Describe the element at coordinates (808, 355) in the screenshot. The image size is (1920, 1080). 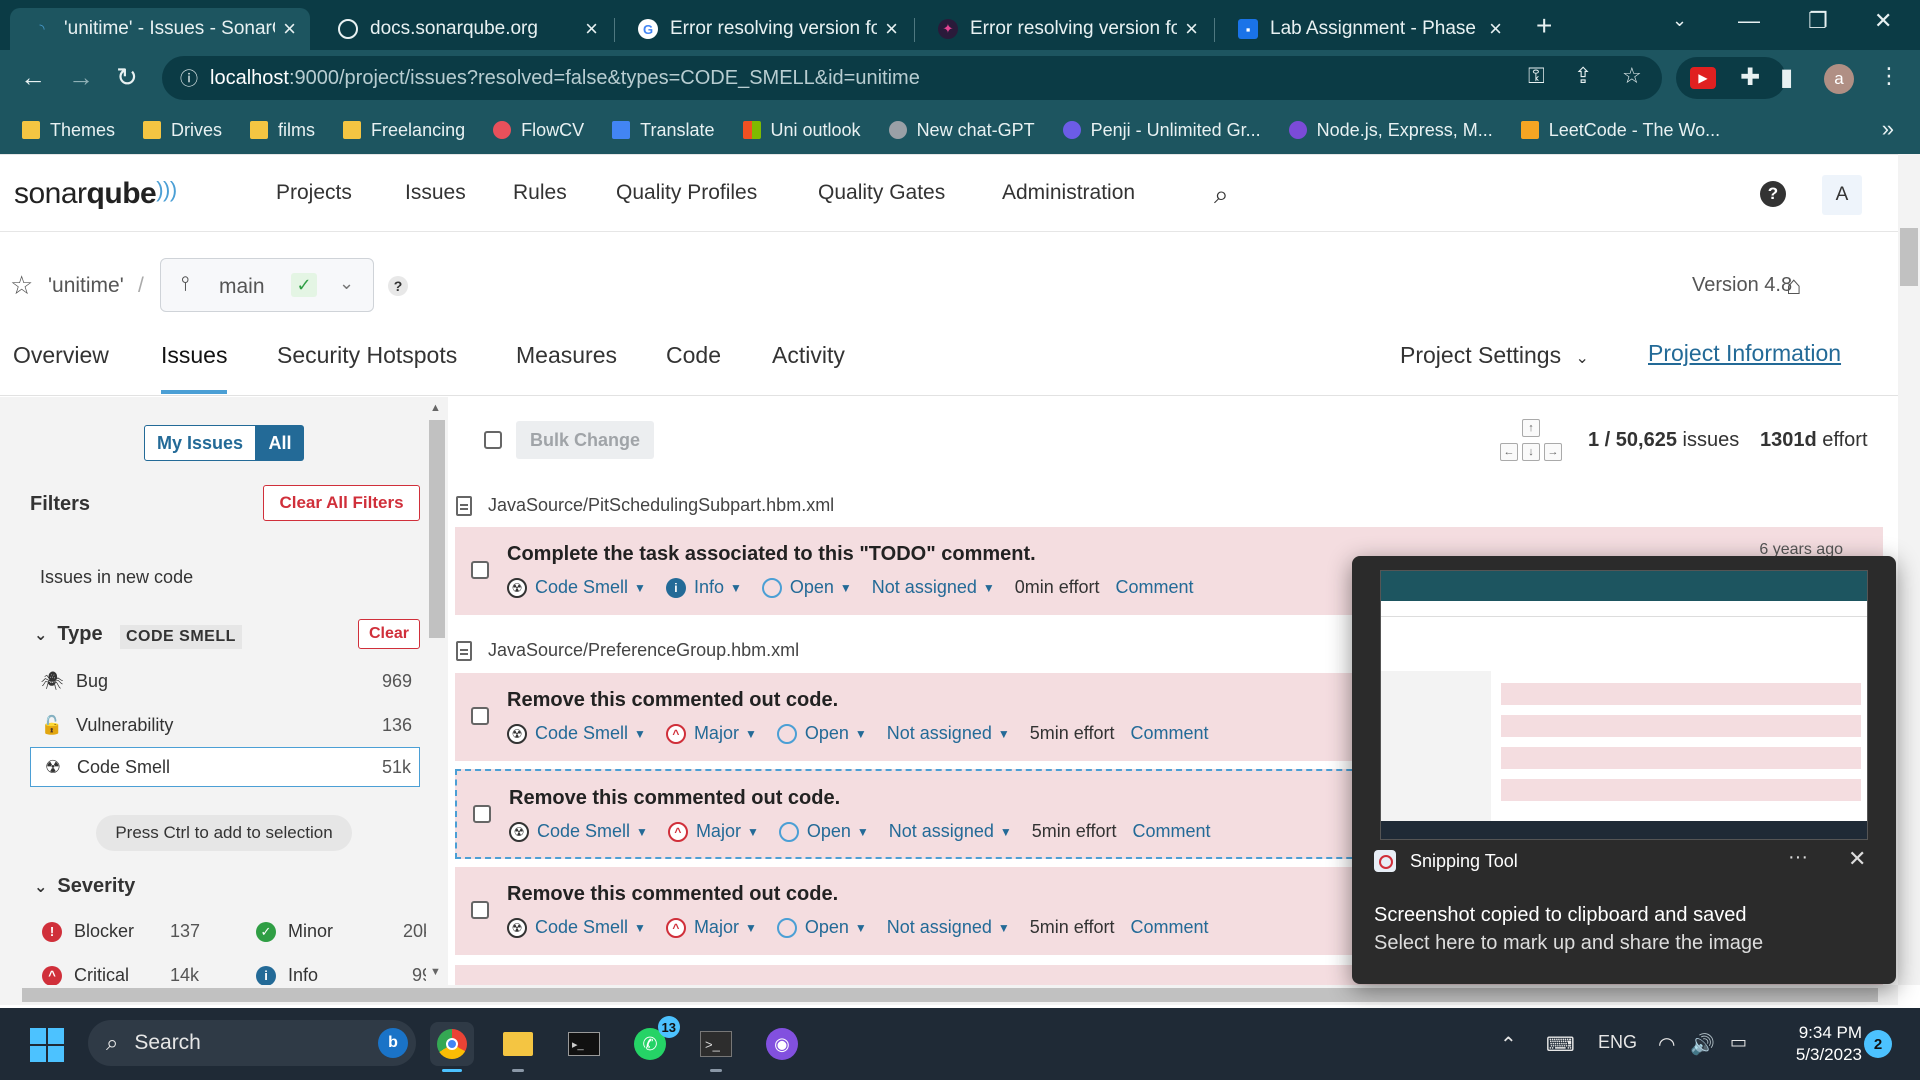
I see `tab-activity: Activity` at that location.